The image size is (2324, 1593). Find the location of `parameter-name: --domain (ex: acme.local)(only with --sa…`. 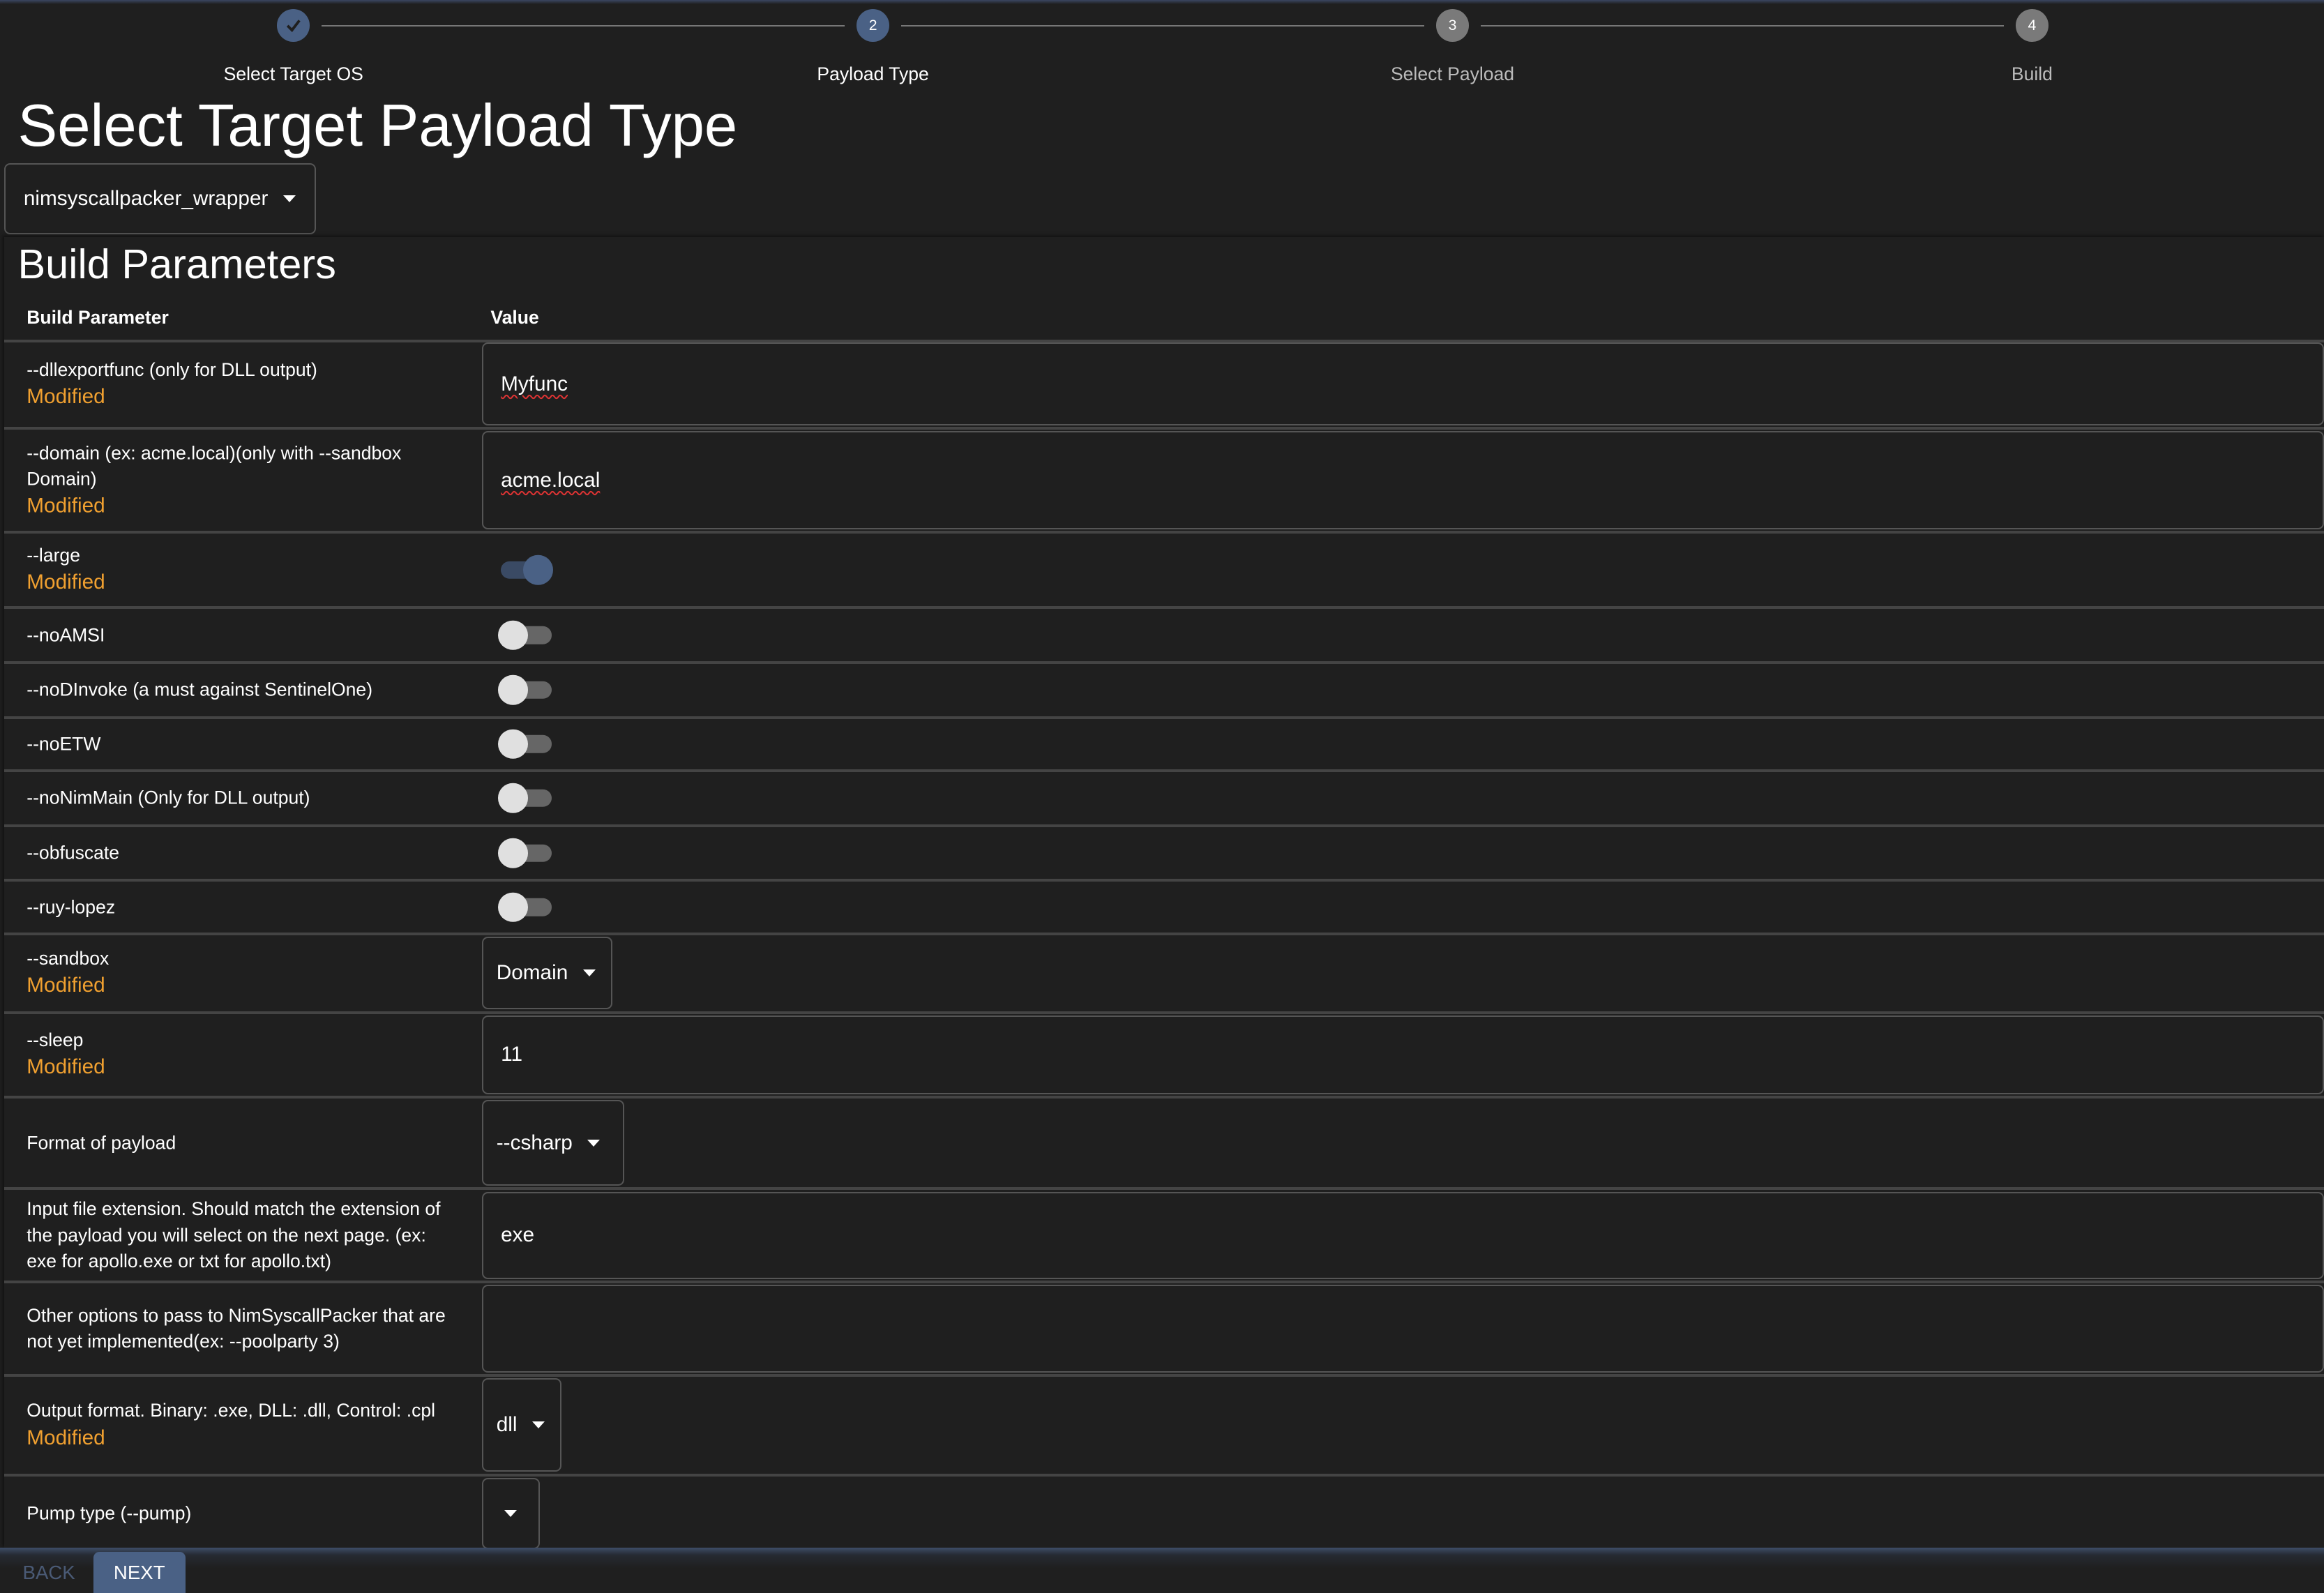

parameter-name: --domain (ex: acme.local)(only with --sa… is located at coordinates (214, 466).